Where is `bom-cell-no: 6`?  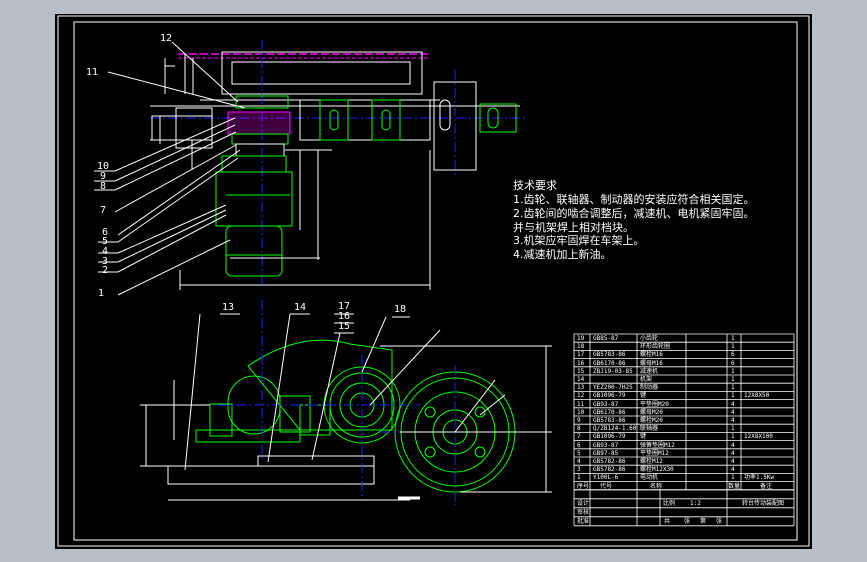 bom-cell-no: 6 is located at coordinates (579, 445).